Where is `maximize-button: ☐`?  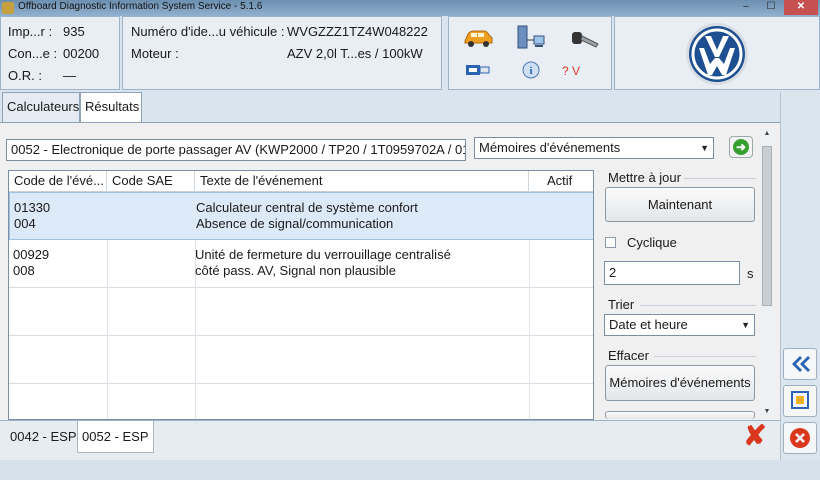 maximize-button: ☐ is located at coordinates (771, 7).